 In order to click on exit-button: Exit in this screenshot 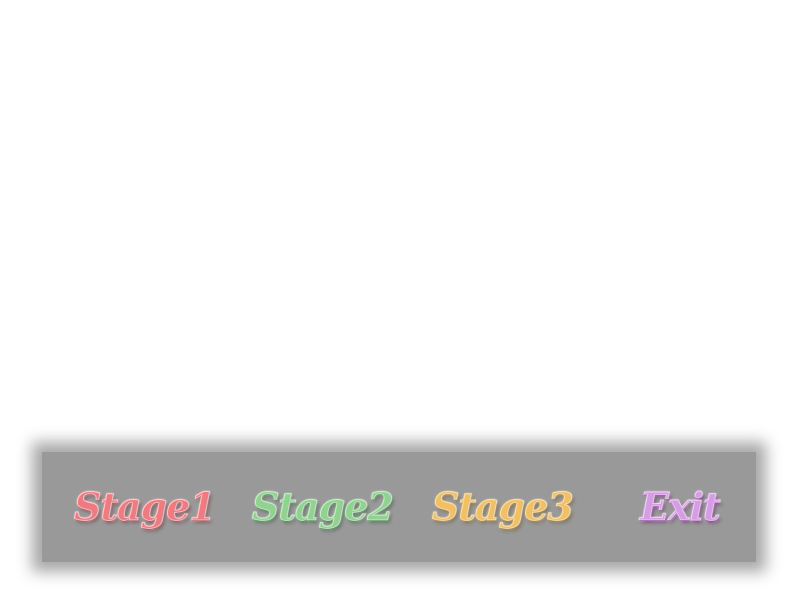, I will do `click(681, 507)`.